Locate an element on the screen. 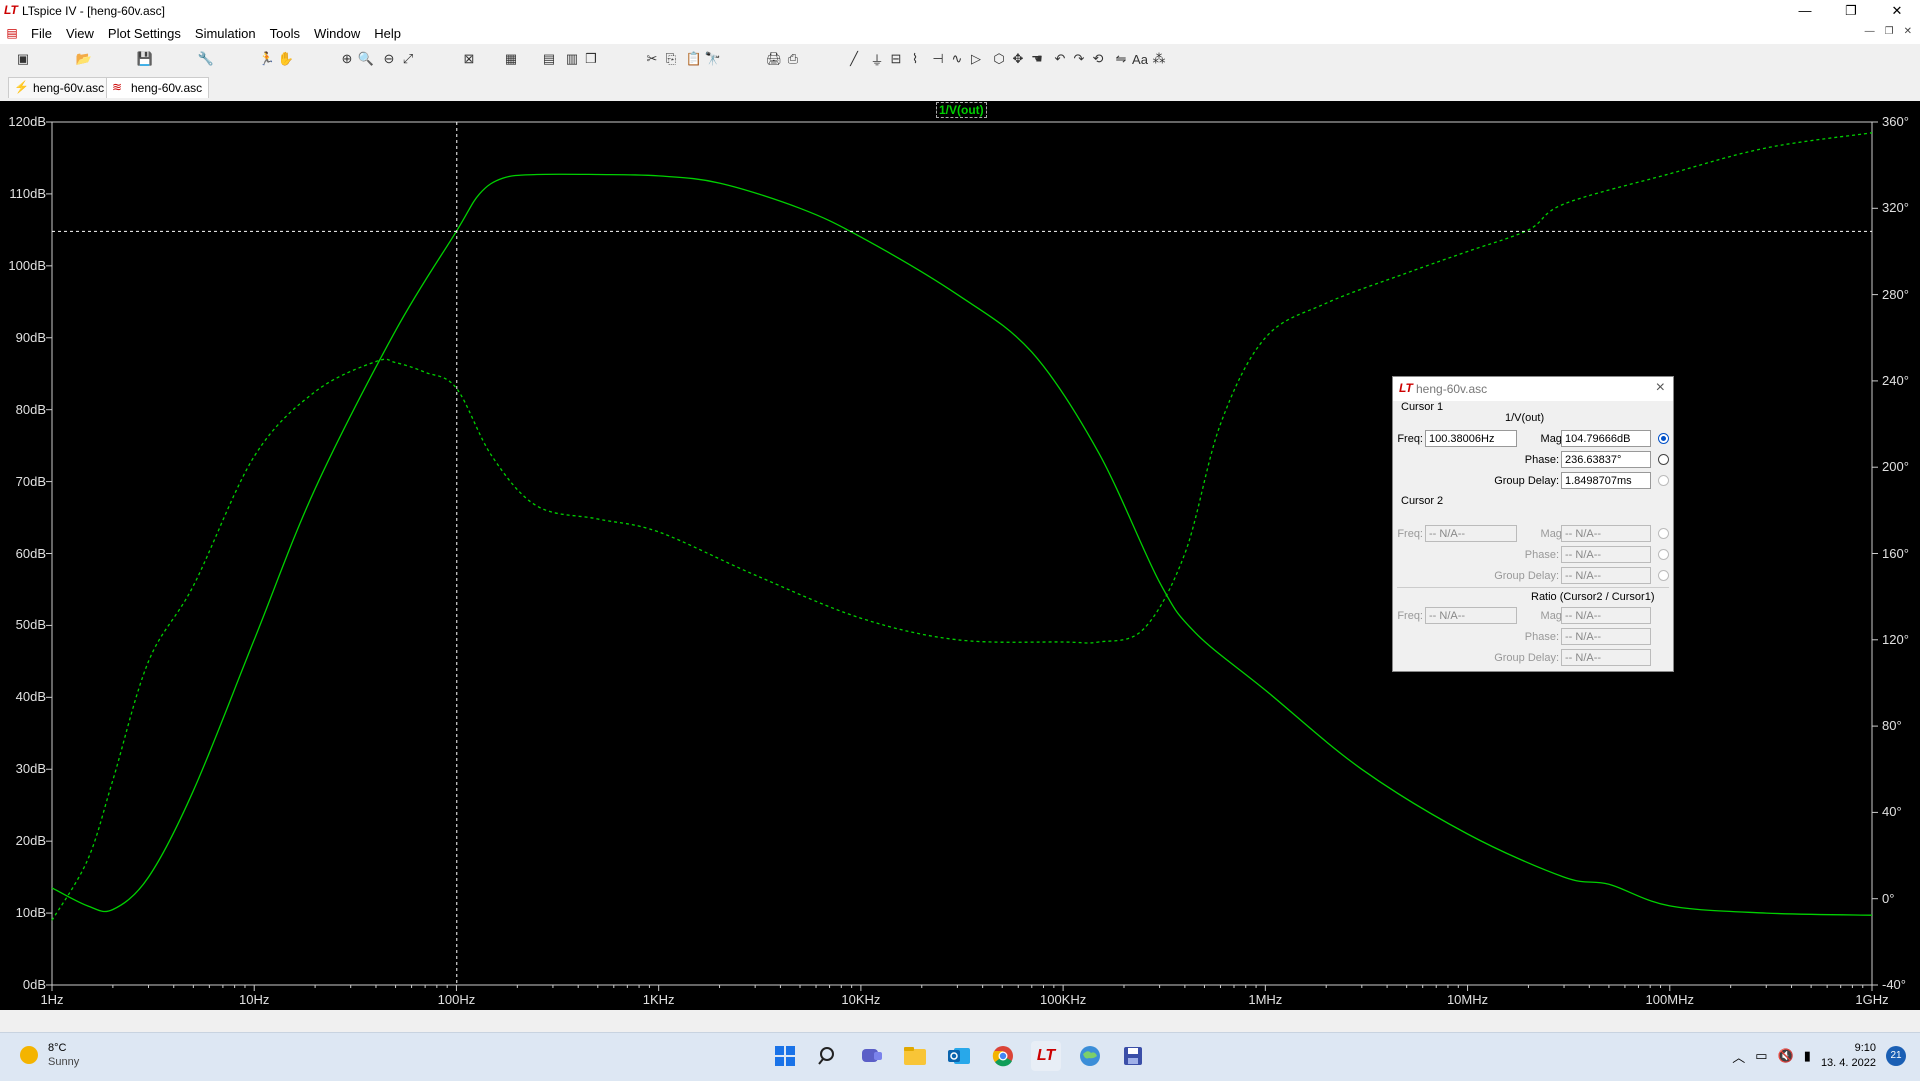 The width and height of the screenshot is (1920, 1081). ground-icon: ⏚ is located at coordinates (877, 59).